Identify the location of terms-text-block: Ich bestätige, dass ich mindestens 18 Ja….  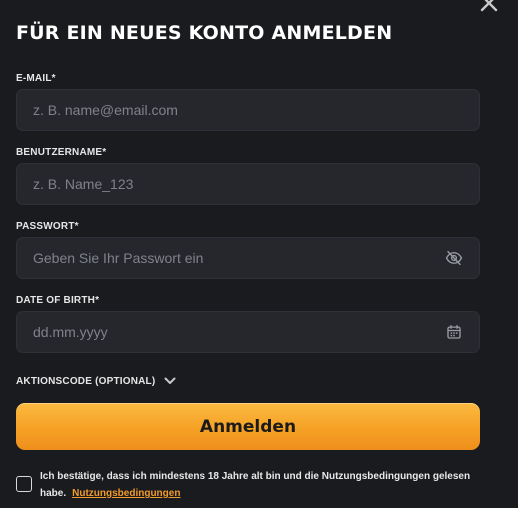
(268, 485).